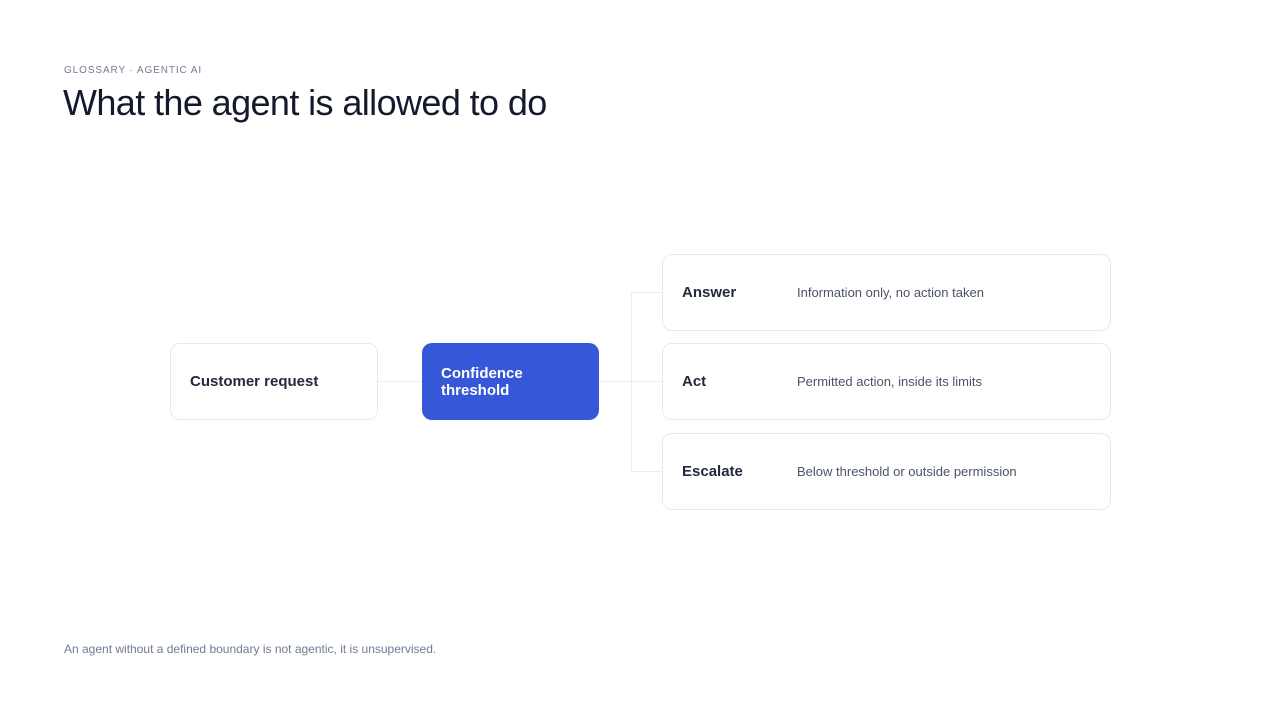 The height and width of the screenshot is (720, 1280). What do you see at coordinates (709, 292) in the screenshot?
I see `outcome-name: Answer` at bounding box center [709, 292].